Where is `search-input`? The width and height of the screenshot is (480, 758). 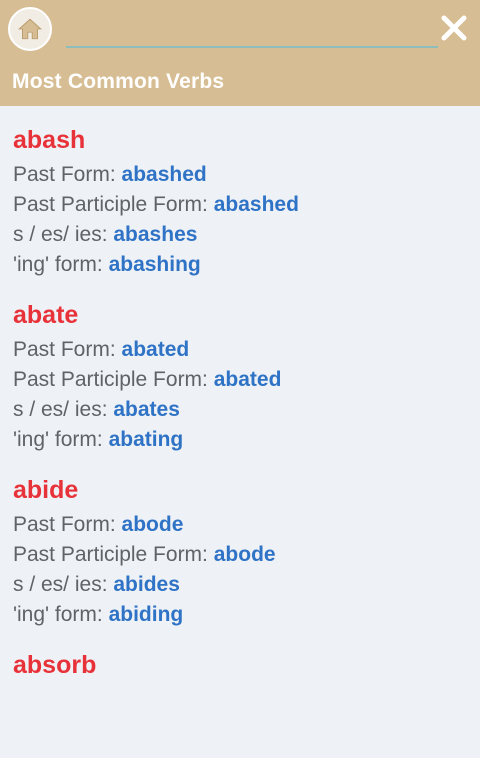 search-input is located at coordinates (252, 30).